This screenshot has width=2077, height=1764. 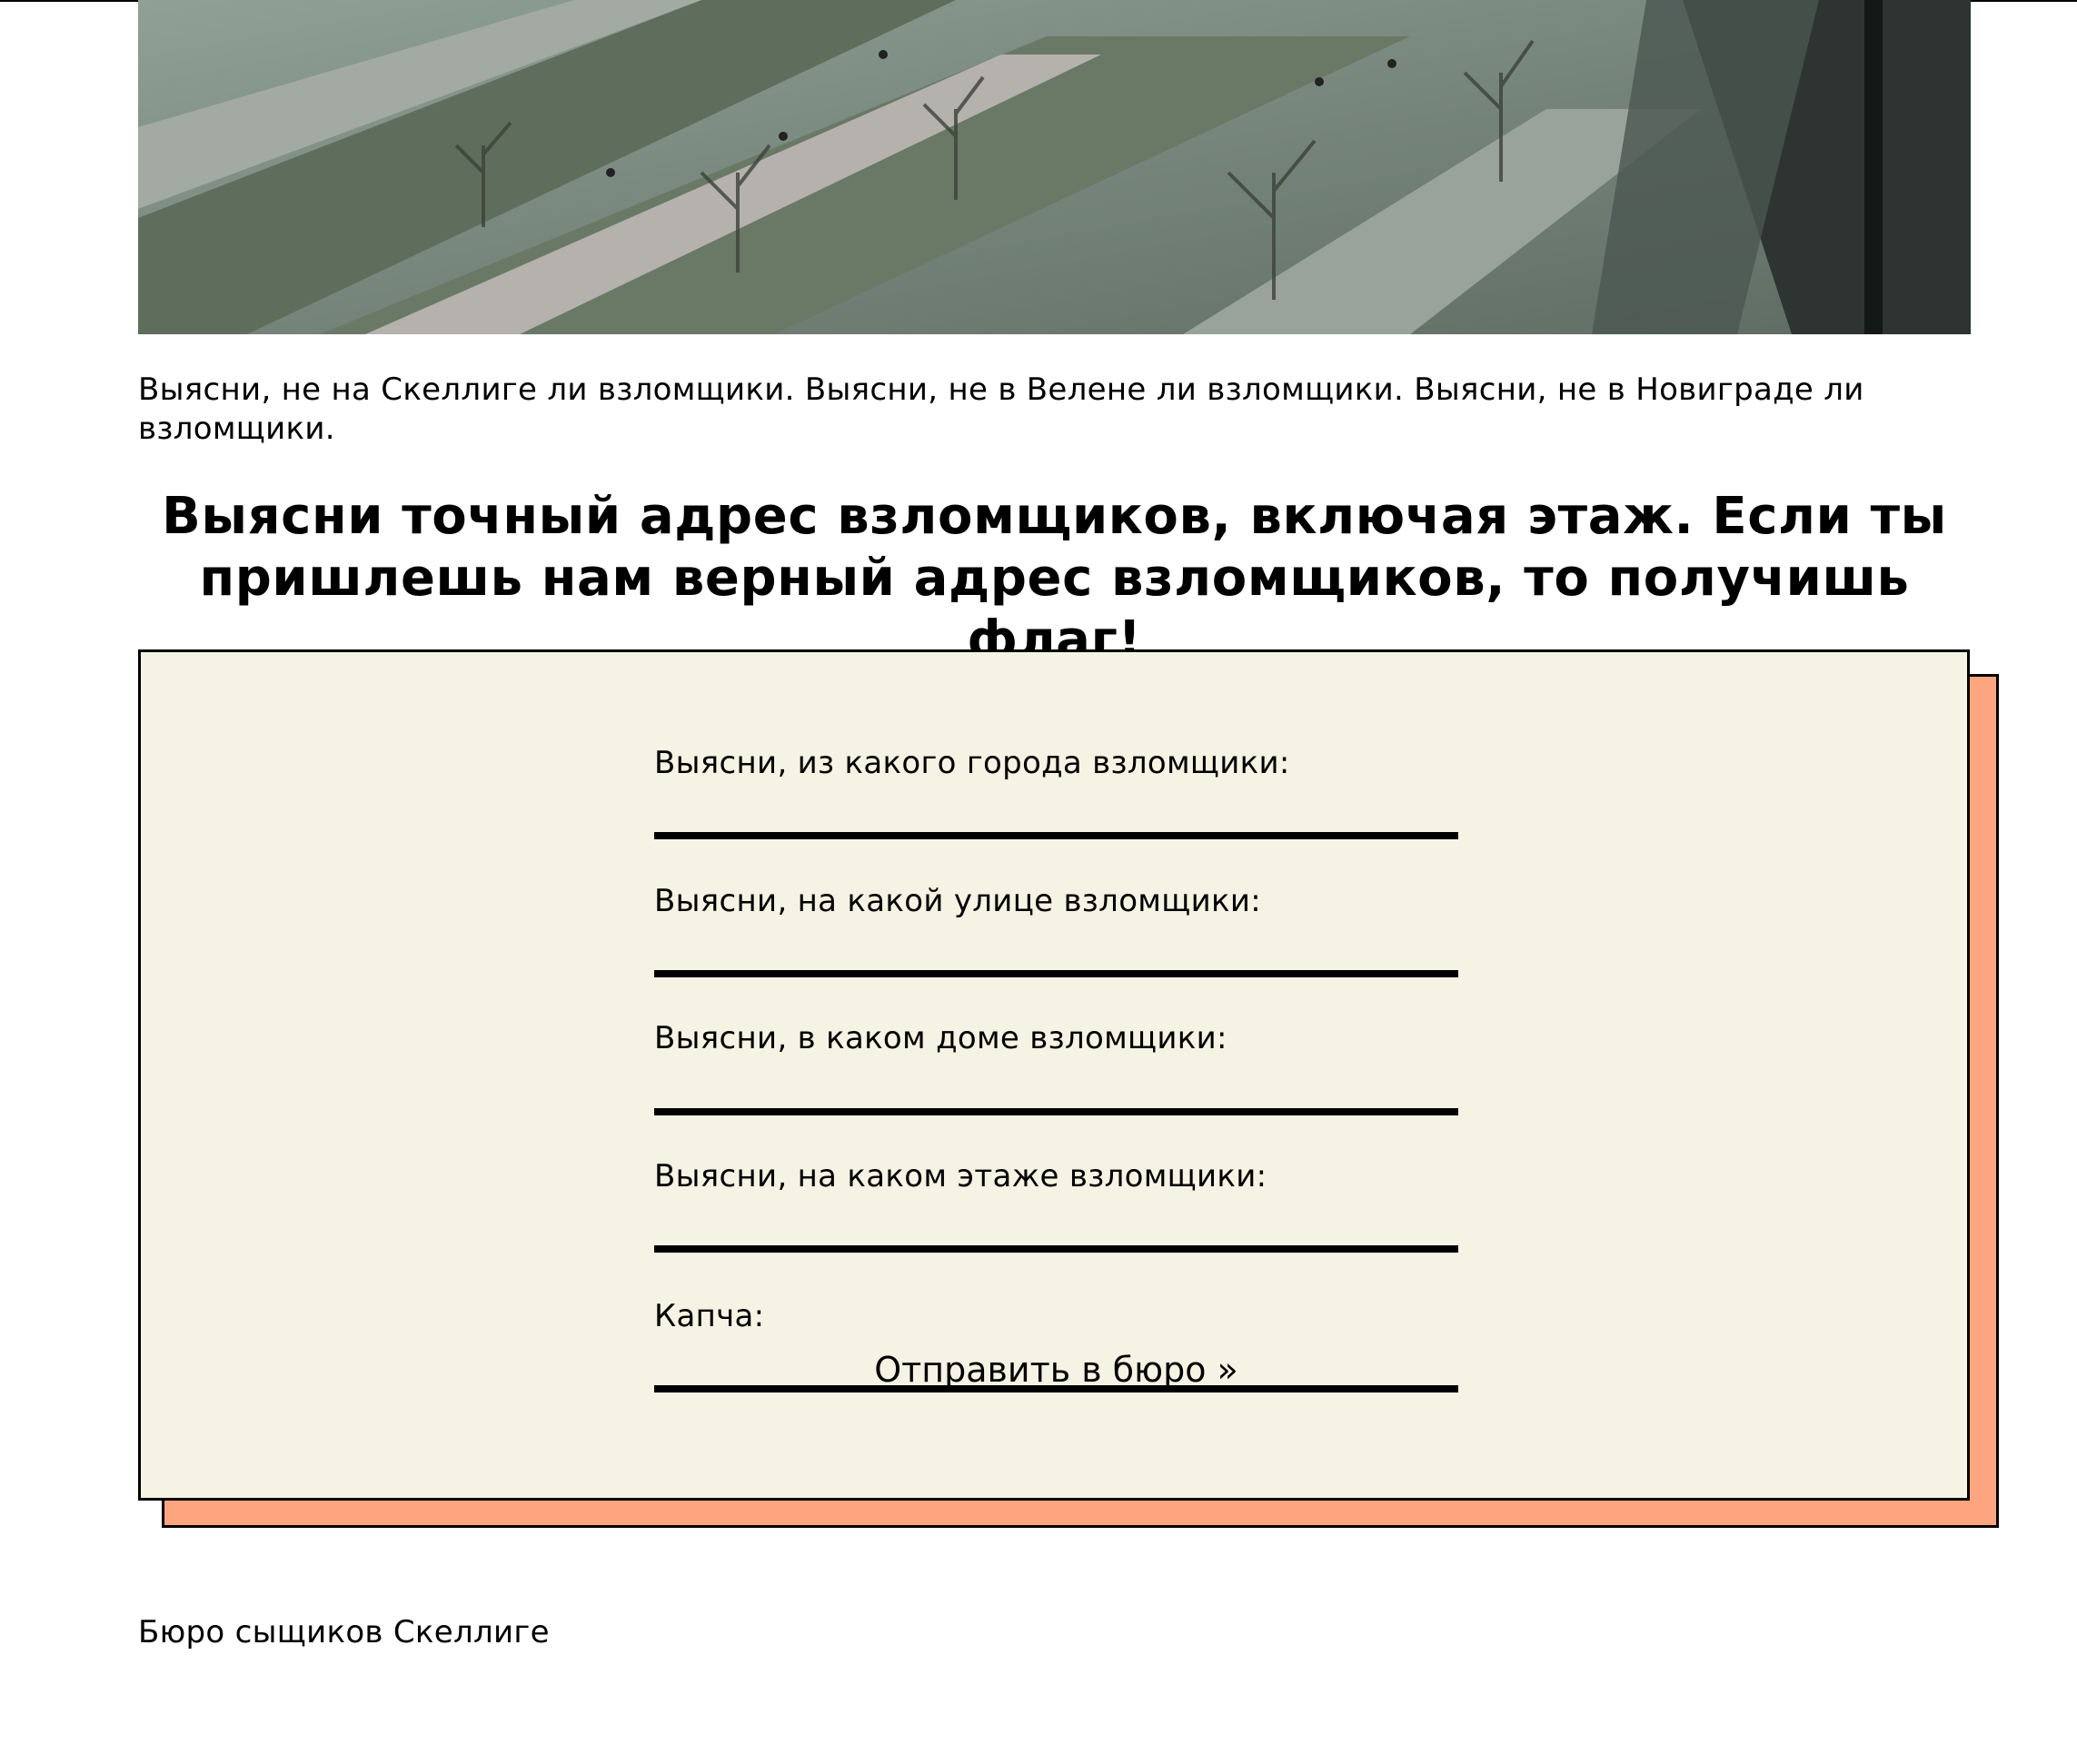 I want to click on footer-text: Бюро сыщиков Скеллиге, so click(x=344, y=1632).